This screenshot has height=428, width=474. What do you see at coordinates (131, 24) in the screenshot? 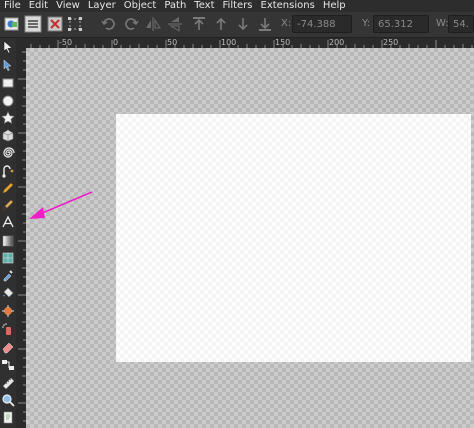
I see `rotate-cw-icon` at bounding box center [131, 24].